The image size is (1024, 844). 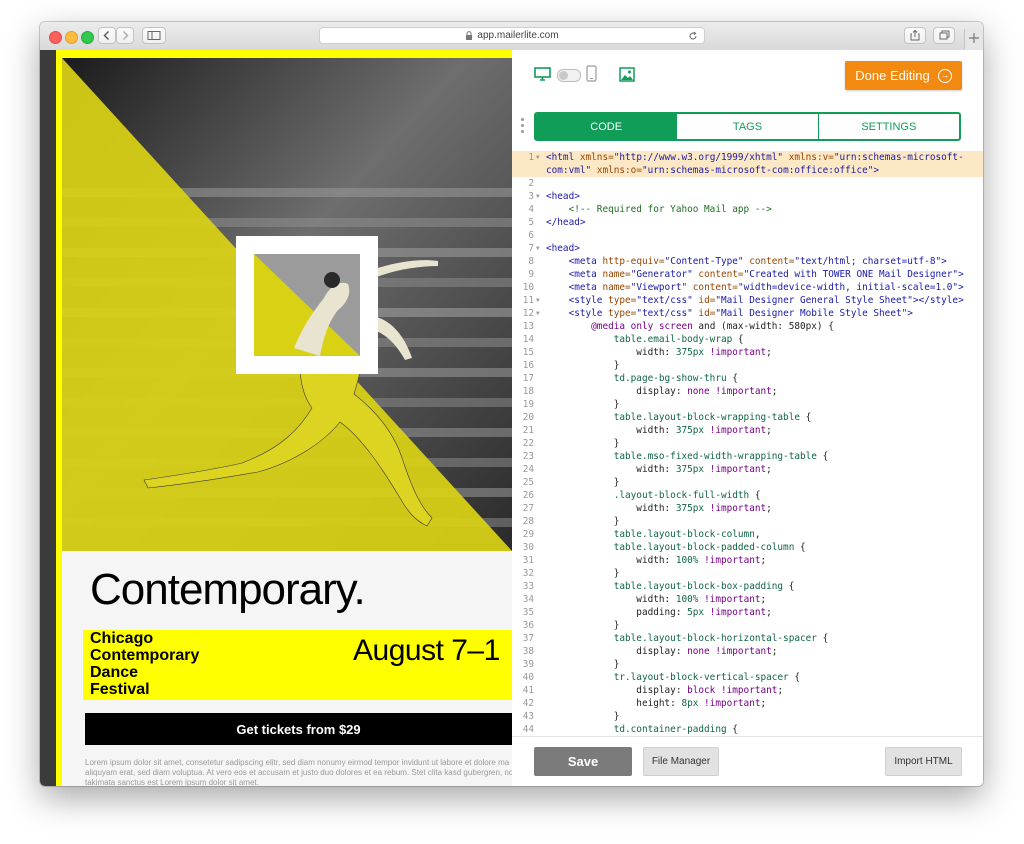 What do you see at coordinates (298, 729) in the screenshot?
I see `get-tickets-button: Get tickets from $29` at bounding box center [298, 729].